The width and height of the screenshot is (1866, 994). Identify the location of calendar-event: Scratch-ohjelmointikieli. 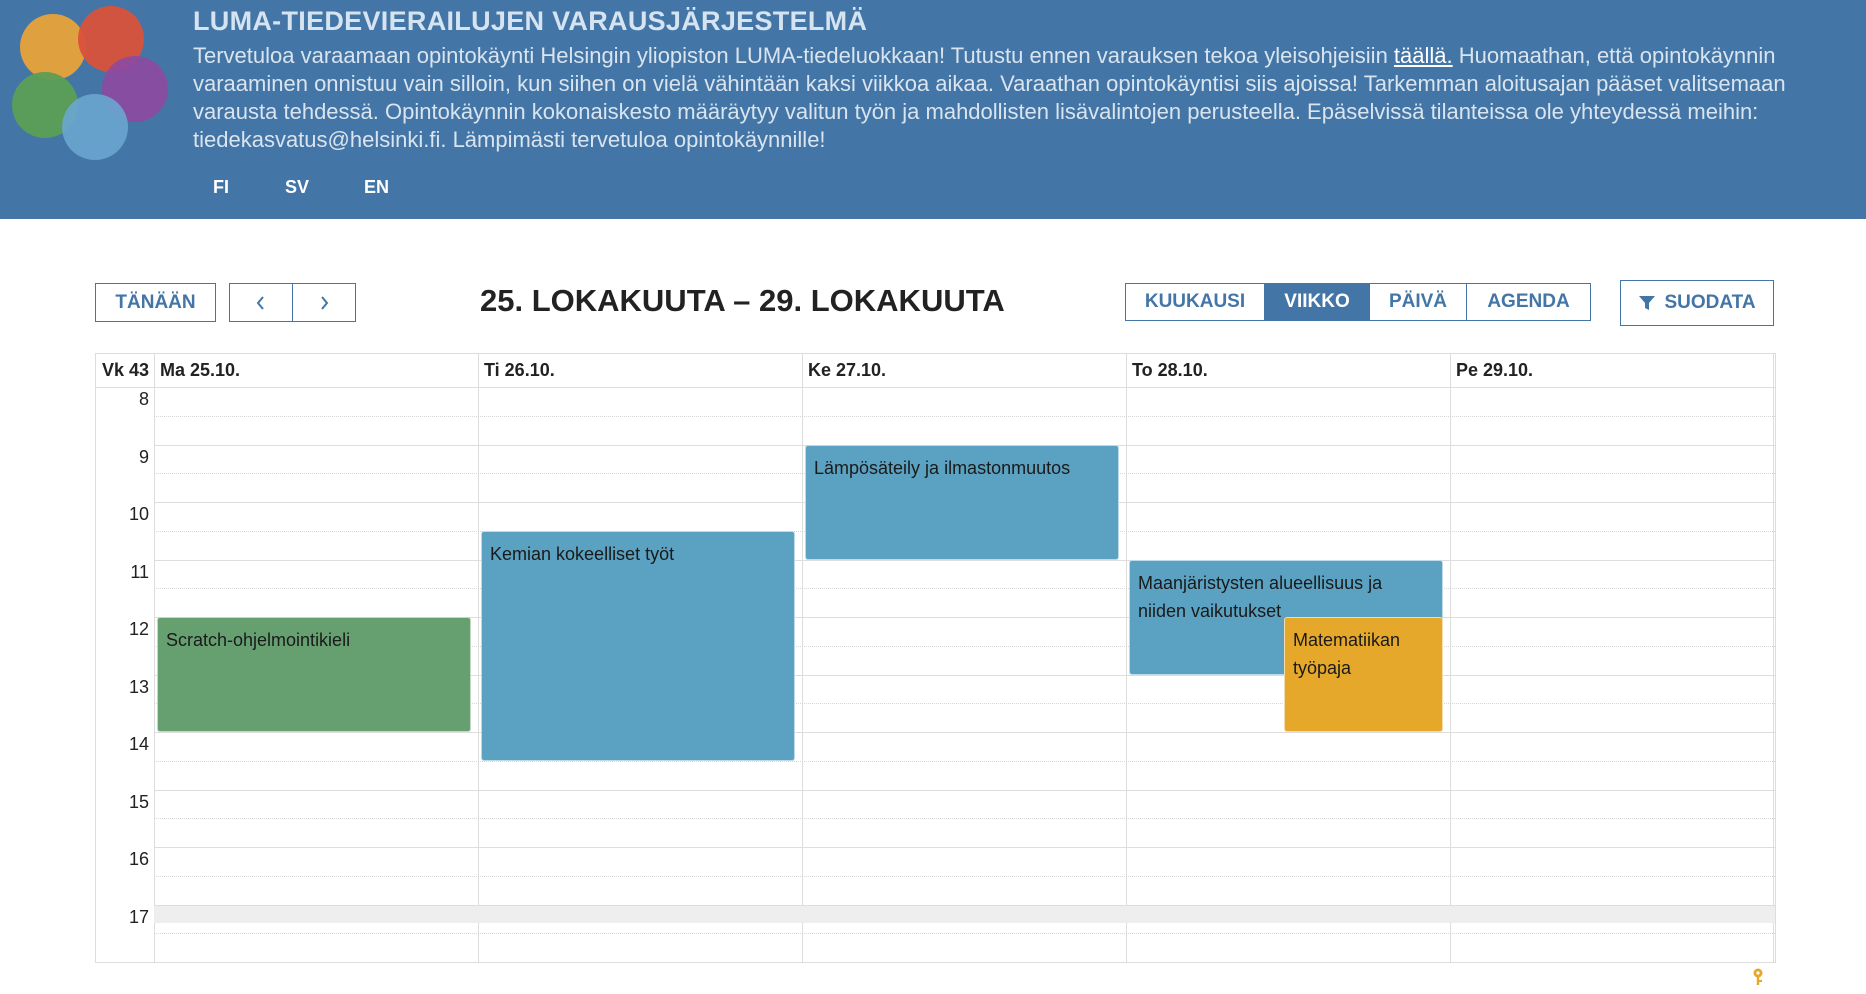
(314, 674).